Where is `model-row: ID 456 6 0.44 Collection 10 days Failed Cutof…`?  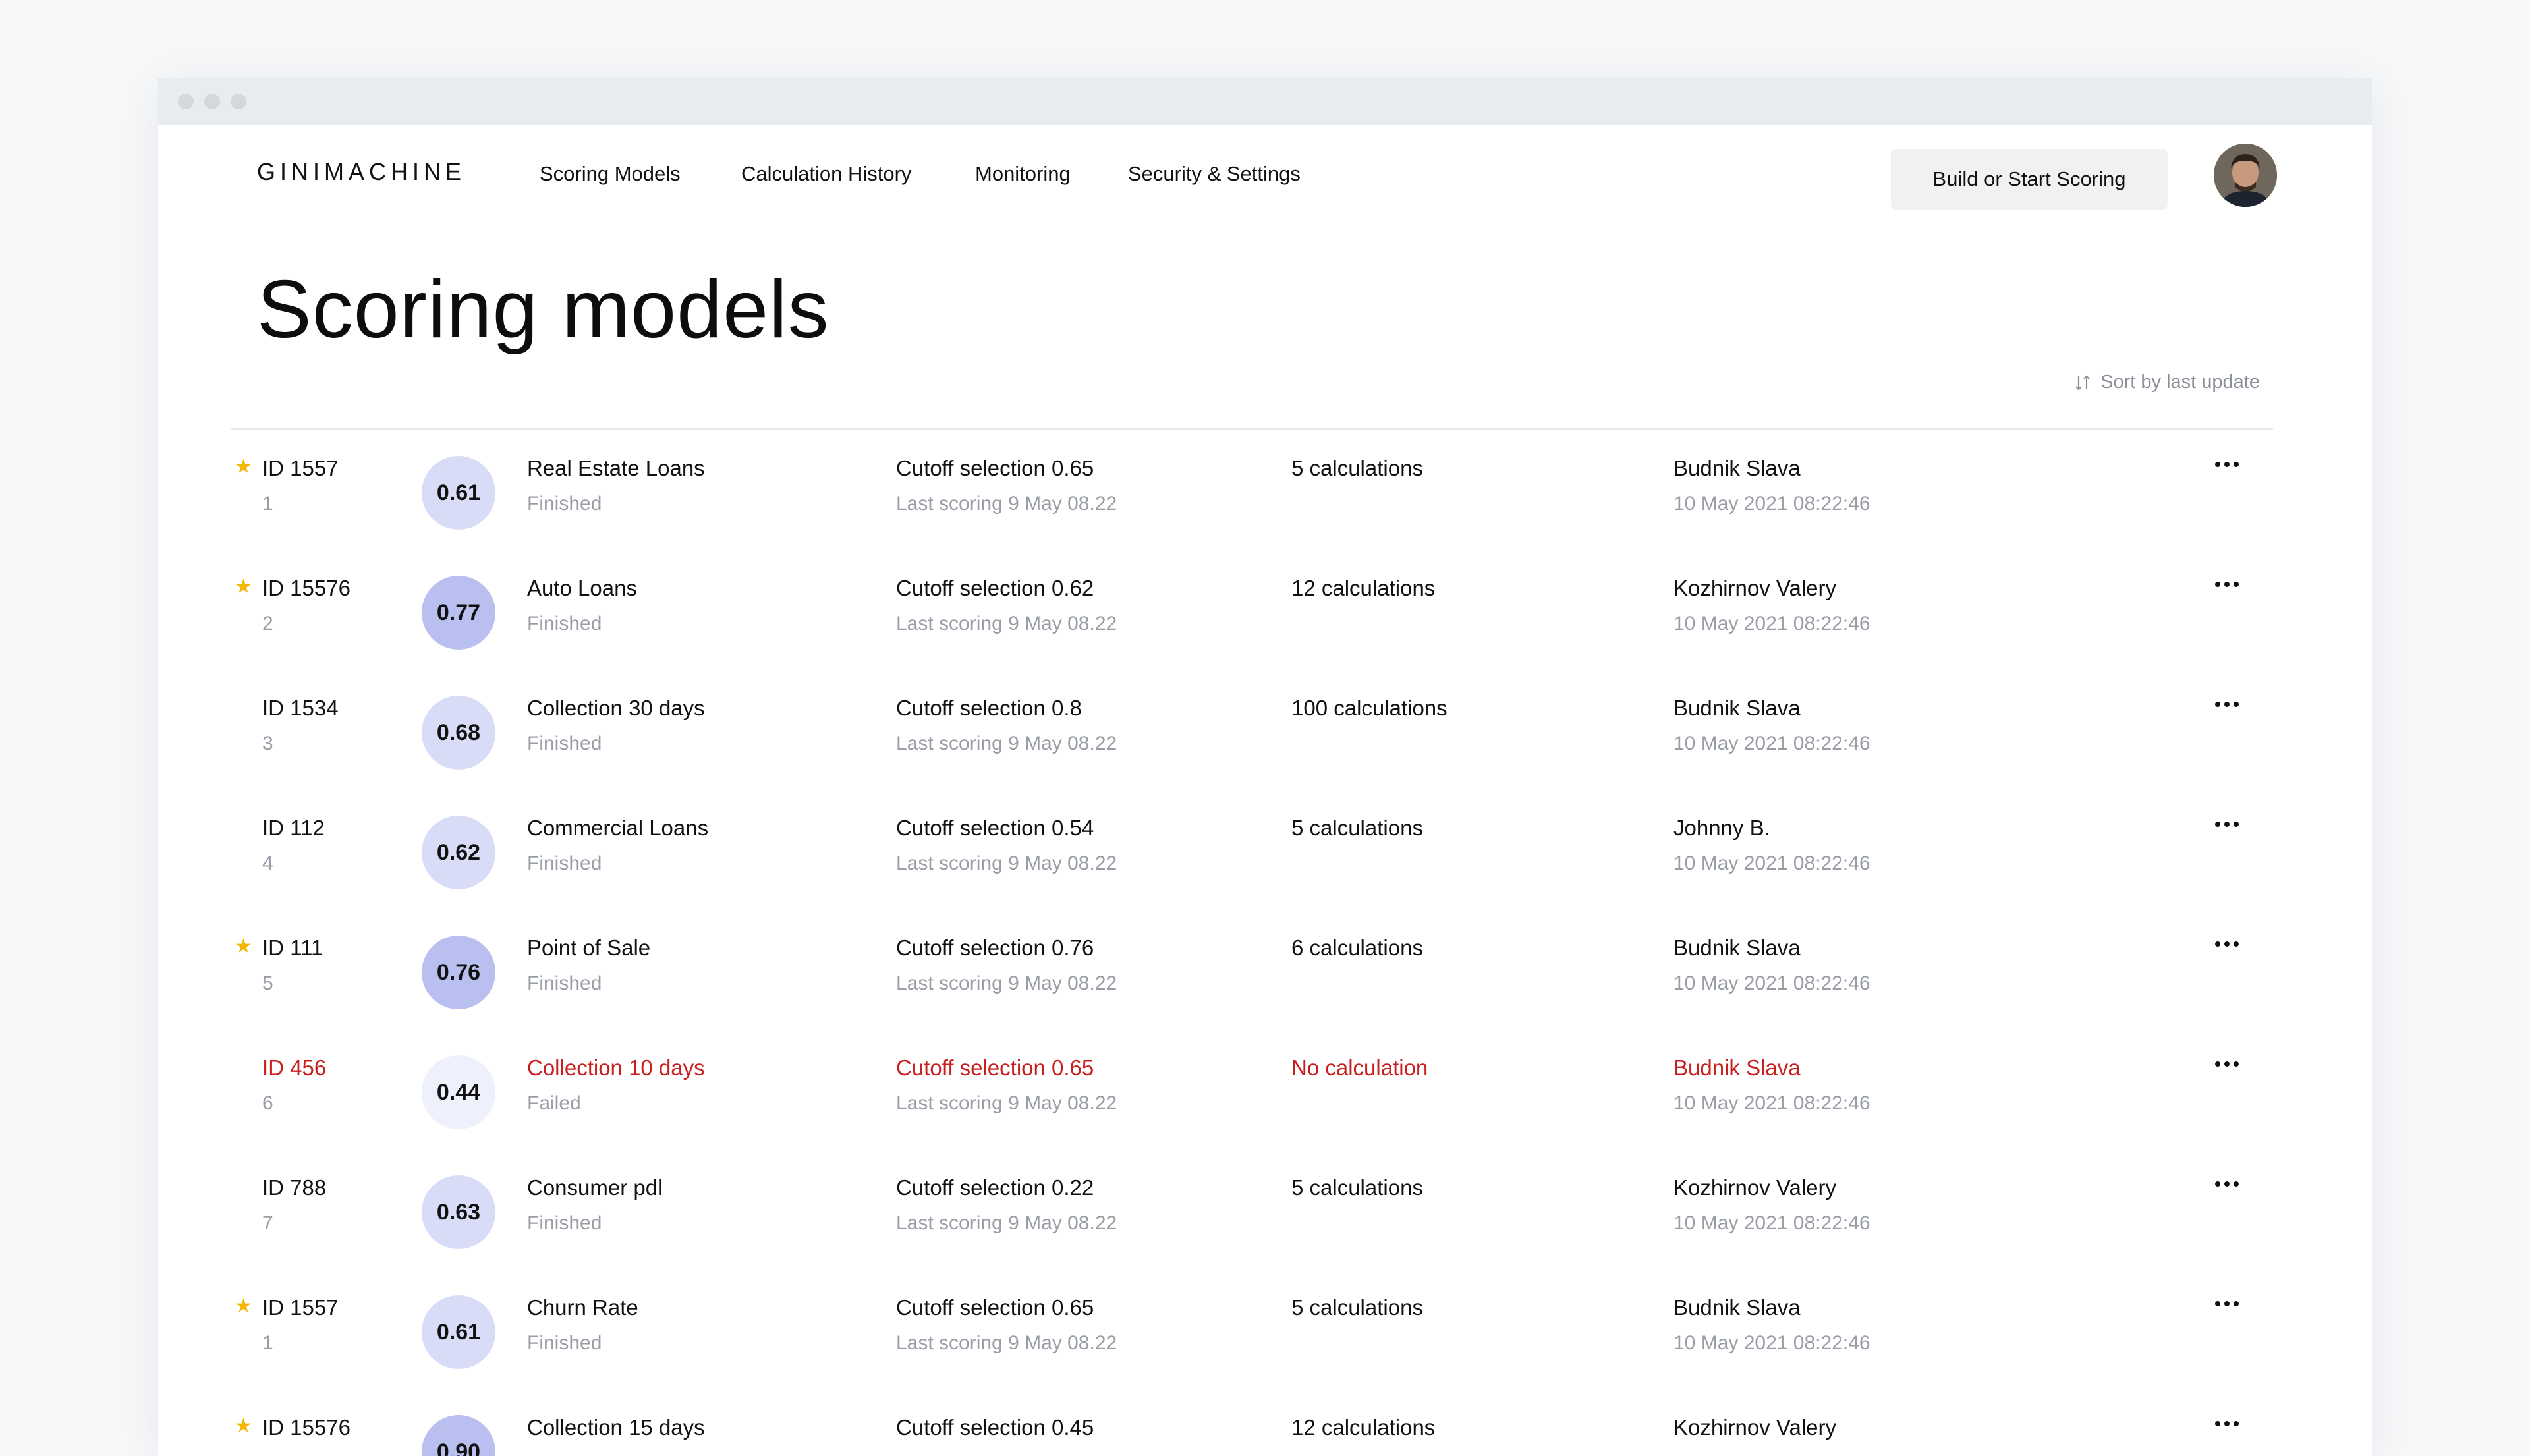 model-row: ID 456 6 0.44 Collection 10 days Failed Cutof… is located at coordinates (1265, 1089).